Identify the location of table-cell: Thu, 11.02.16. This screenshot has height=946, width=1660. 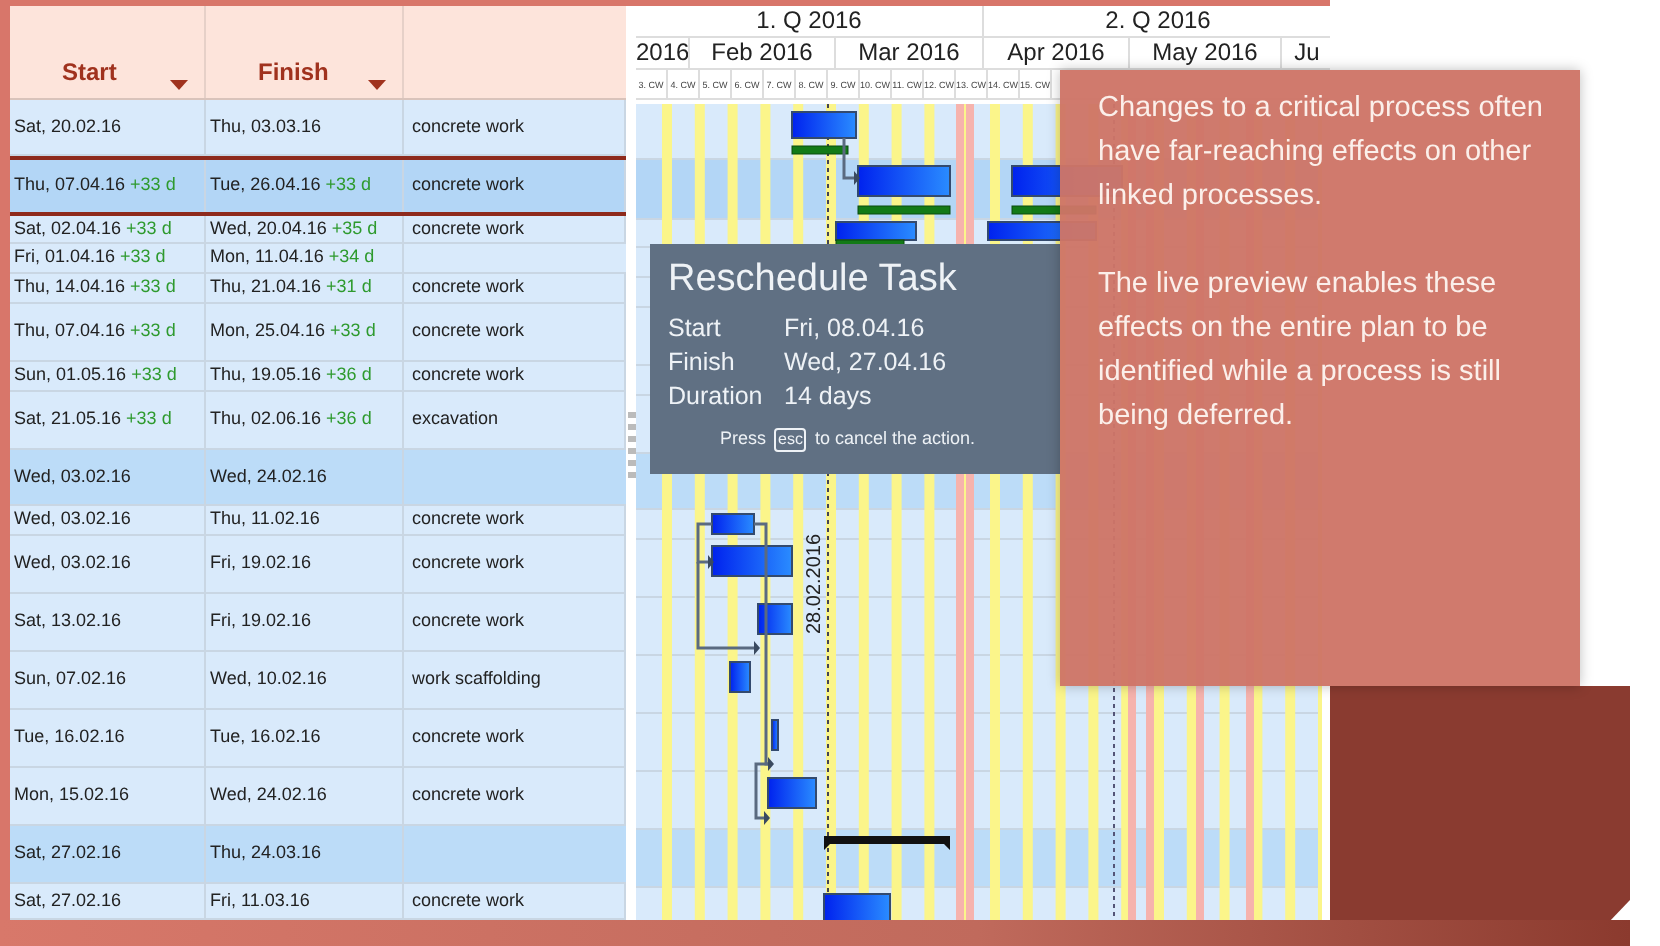
(305, 520).